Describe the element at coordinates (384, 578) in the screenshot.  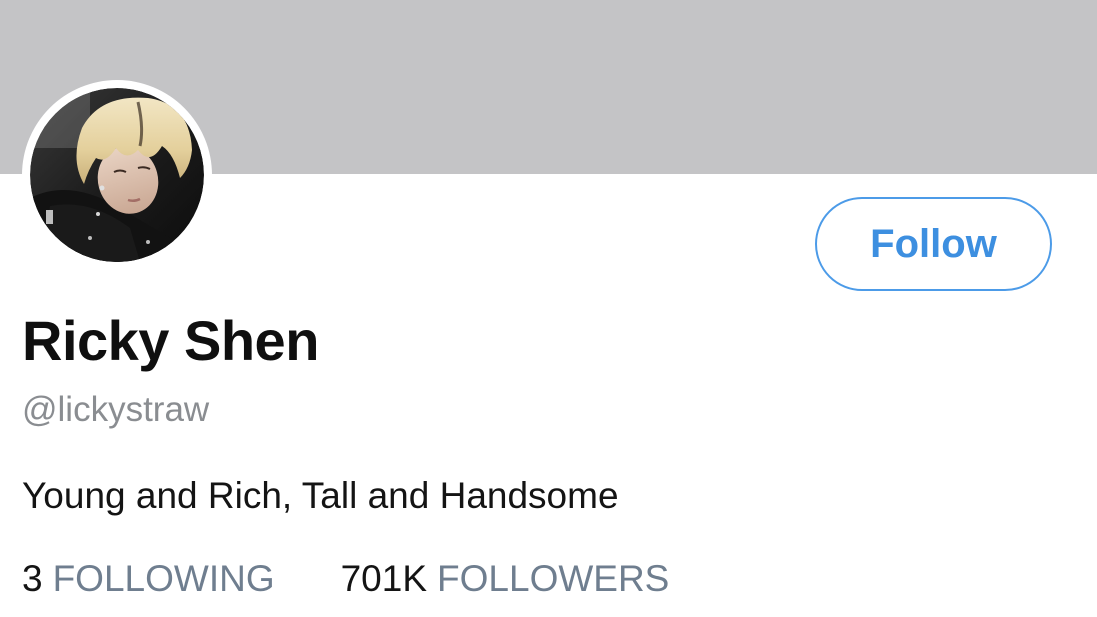
I see `followers-count: 701K` at that location.